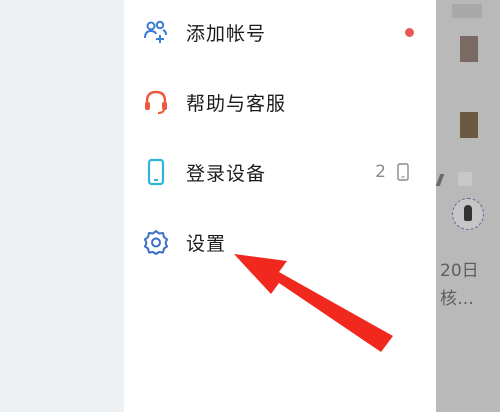 This screenshot has height=412, width=500. What do you see at coordinates (280, 172) in the screenshot?
I see `menu-item-login-devices: 登录设备 2` at bounding box center [280, 172].